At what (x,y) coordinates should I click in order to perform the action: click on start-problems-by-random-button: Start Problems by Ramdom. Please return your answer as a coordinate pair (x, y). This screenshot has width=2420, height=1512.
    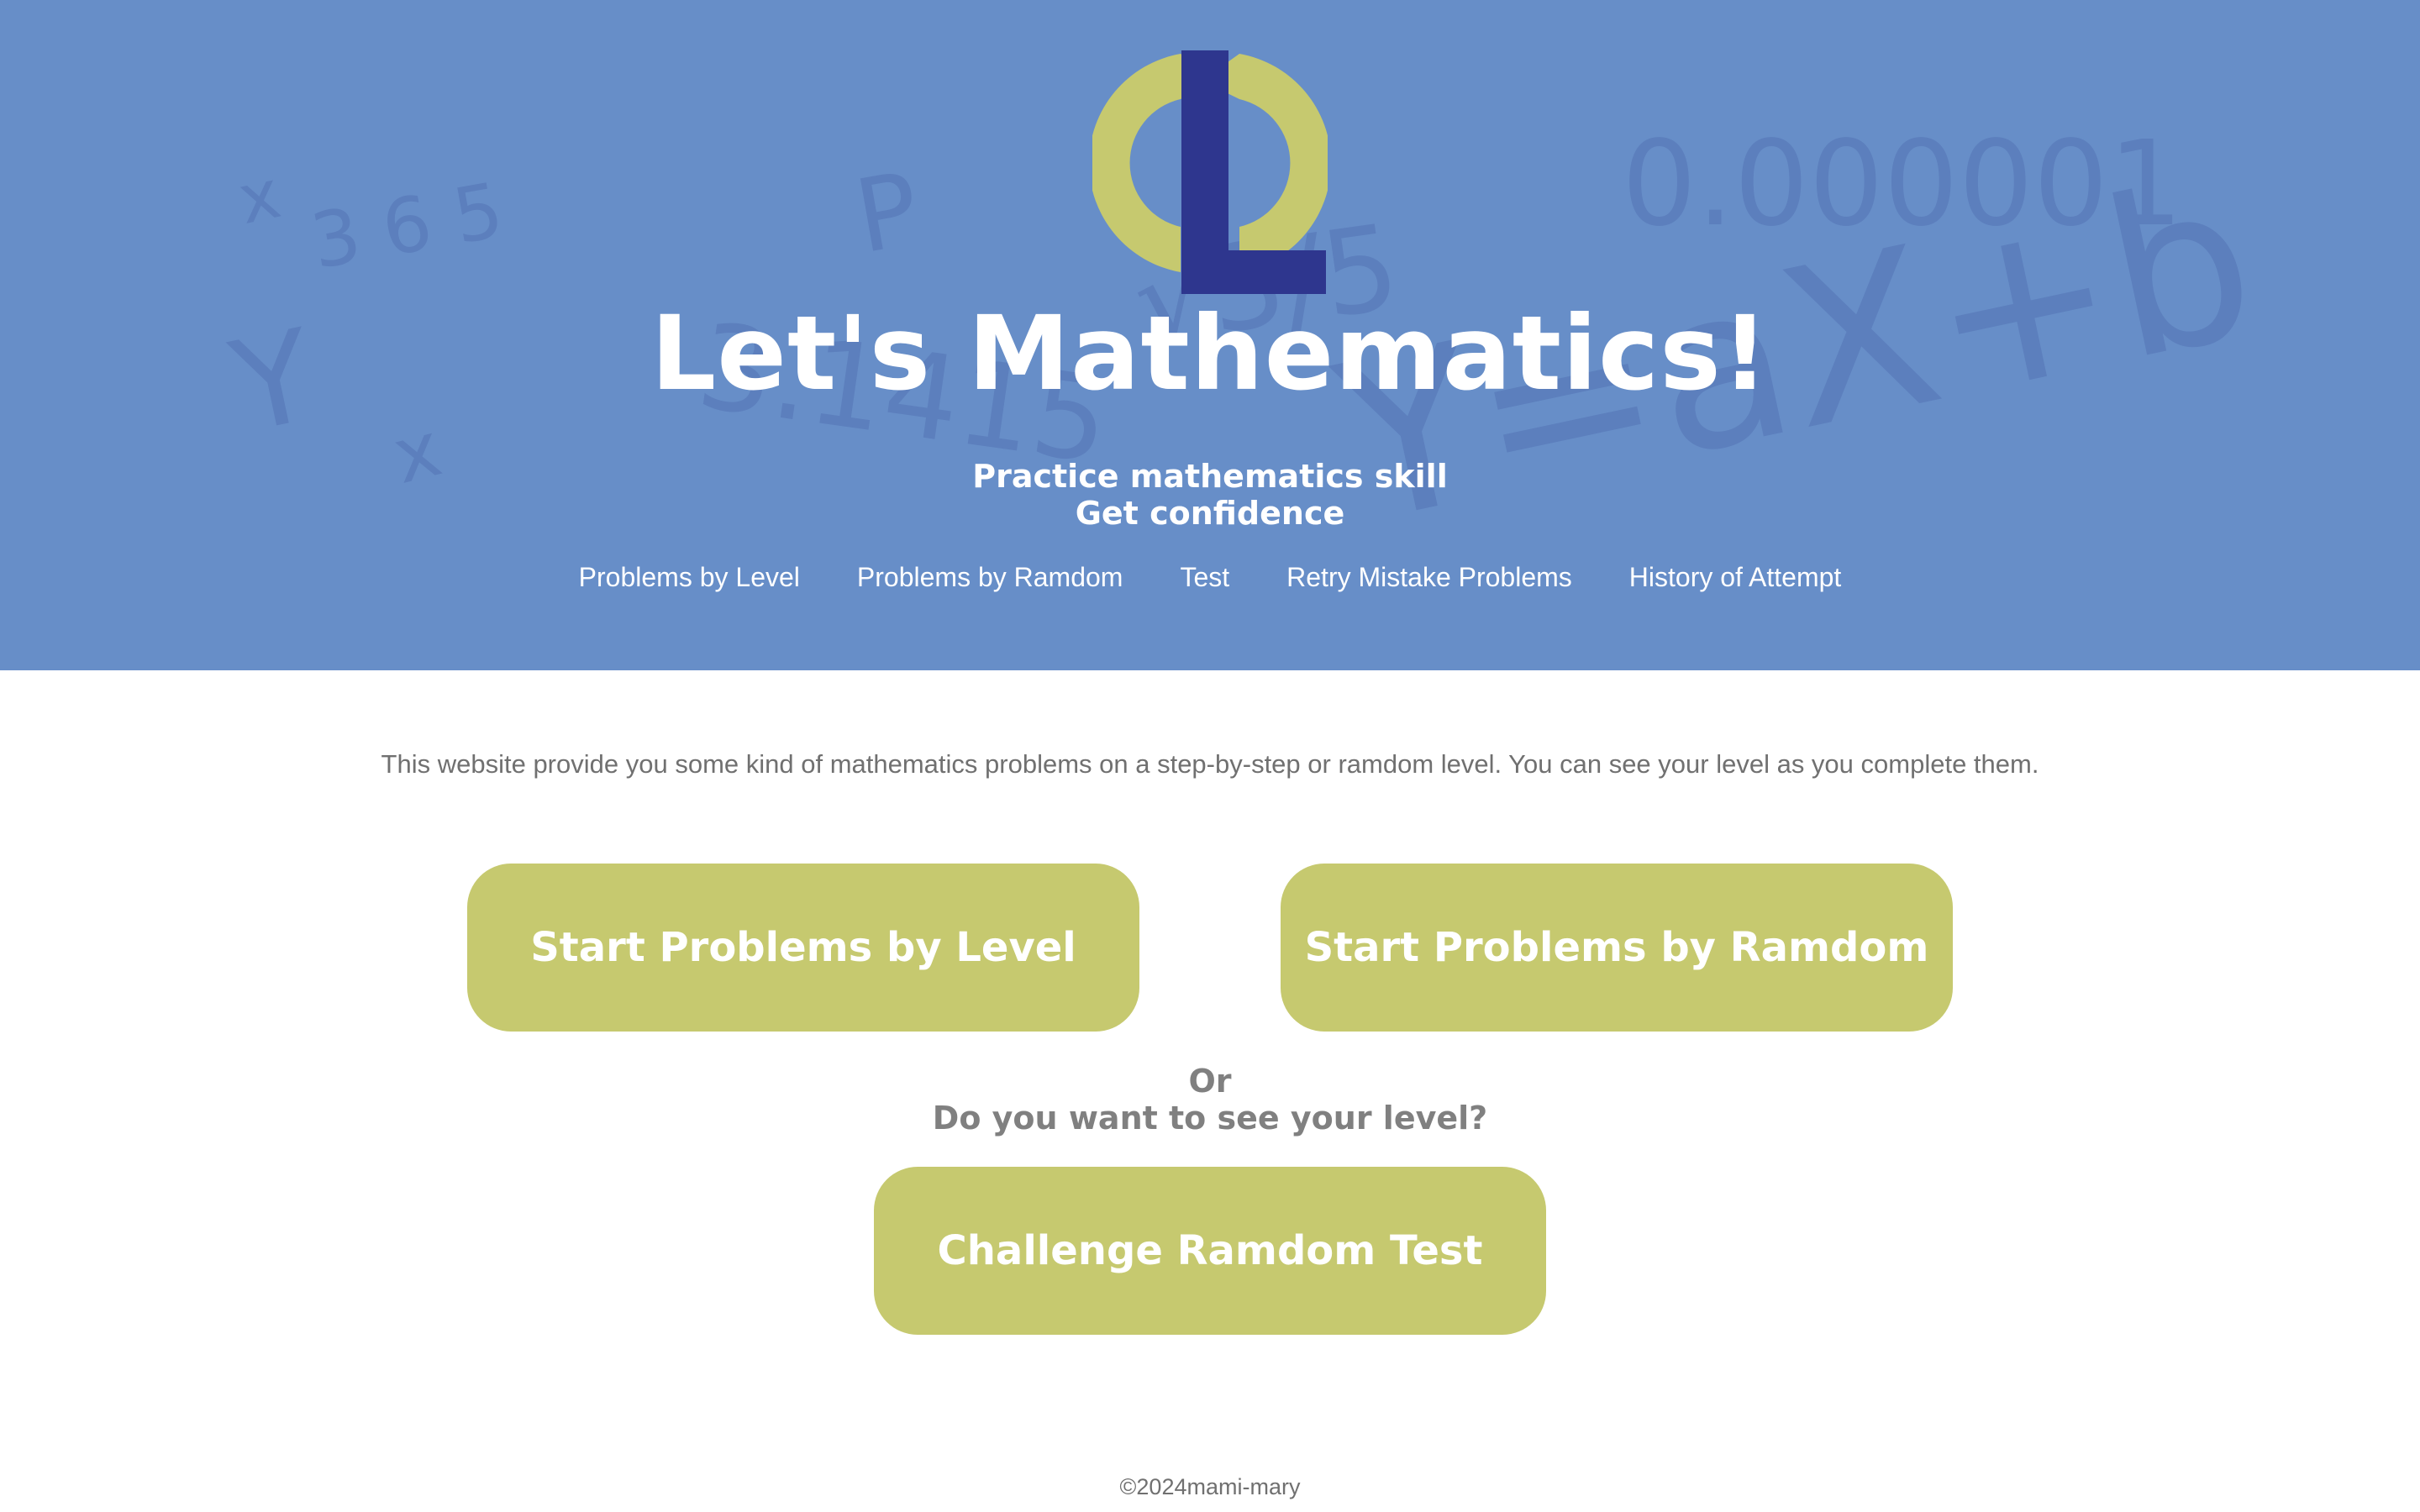
    Looking at the image, I should click on (1617, 948).